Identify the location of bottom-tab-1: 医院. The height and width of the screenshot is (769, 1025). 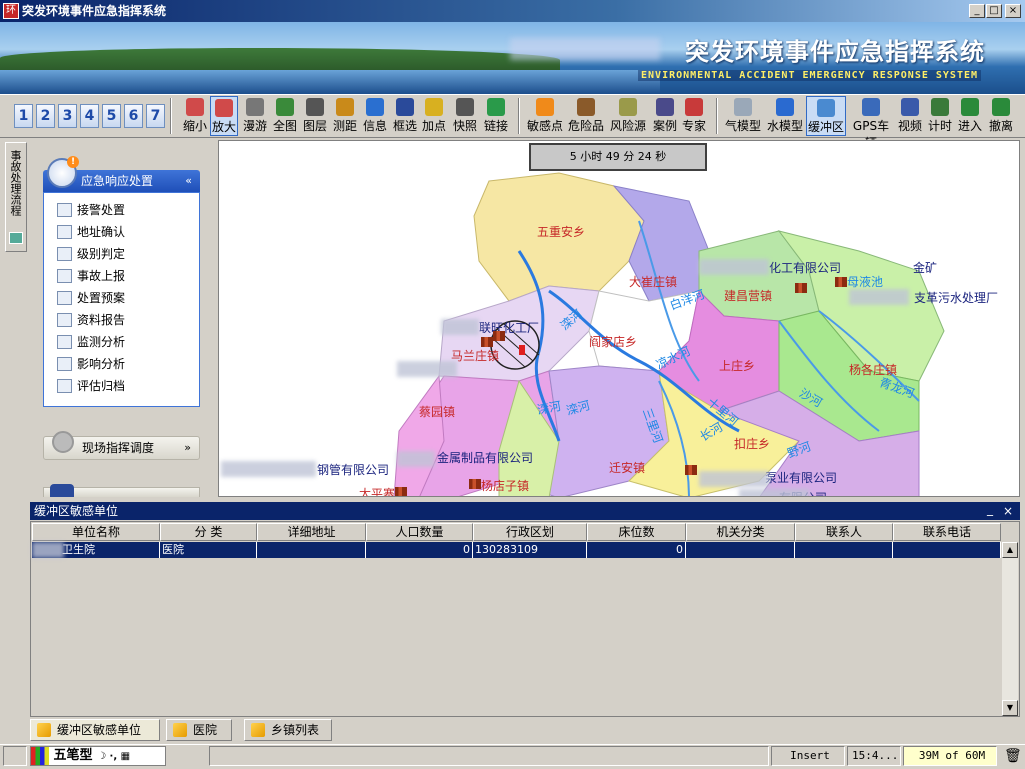
(199, 730).